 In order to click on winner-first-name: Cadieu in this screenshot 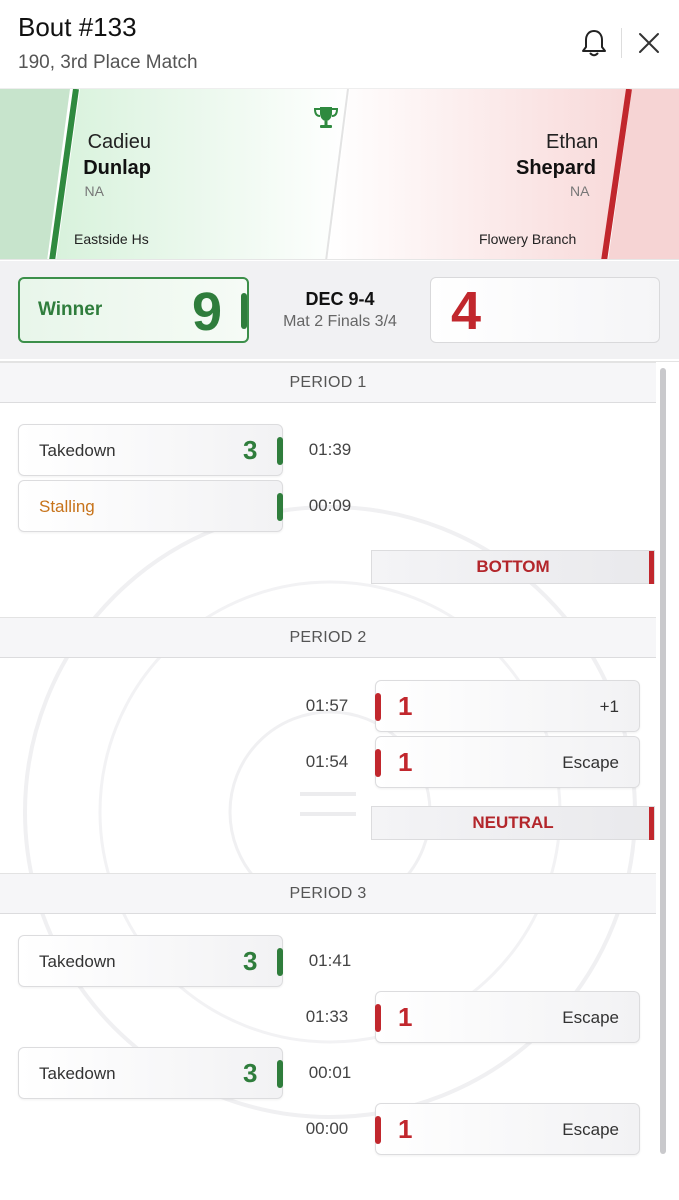, I will do `click(119, 142)`.